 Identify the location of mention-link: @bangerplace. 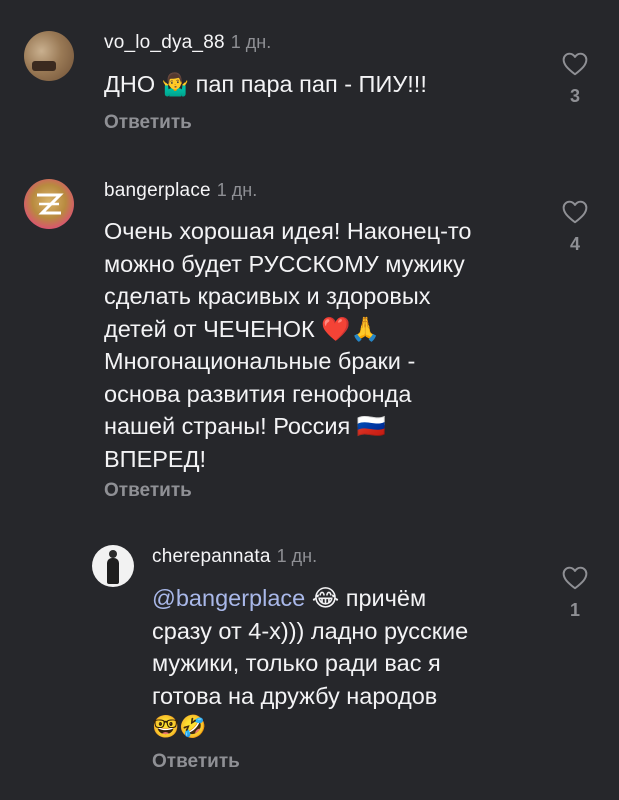
(228, 598).